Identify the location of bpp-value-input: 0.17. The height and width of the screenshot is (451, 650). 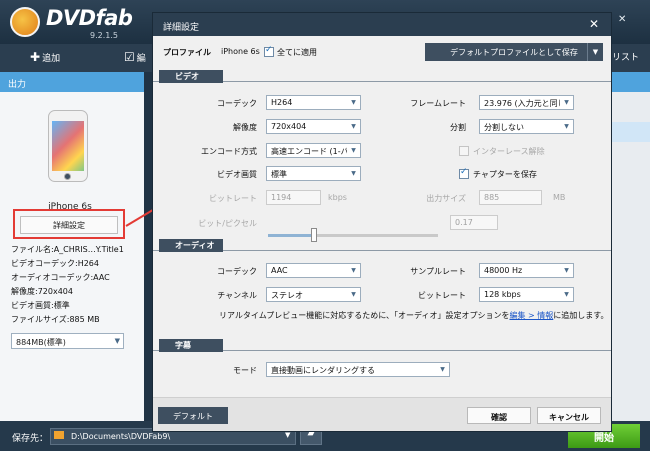
(474, 222).